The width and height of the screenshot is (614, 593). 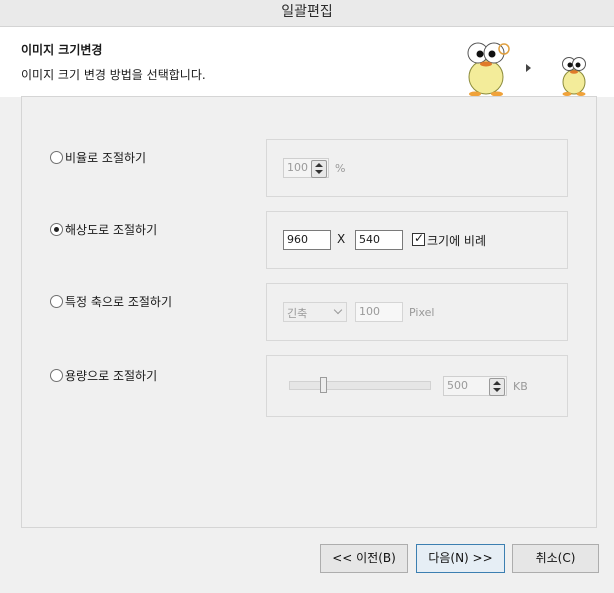 What do you see at coordinates (574, 76) in the screenshot?
I see `mascot-small-icon` at bounding box center [574, 76].